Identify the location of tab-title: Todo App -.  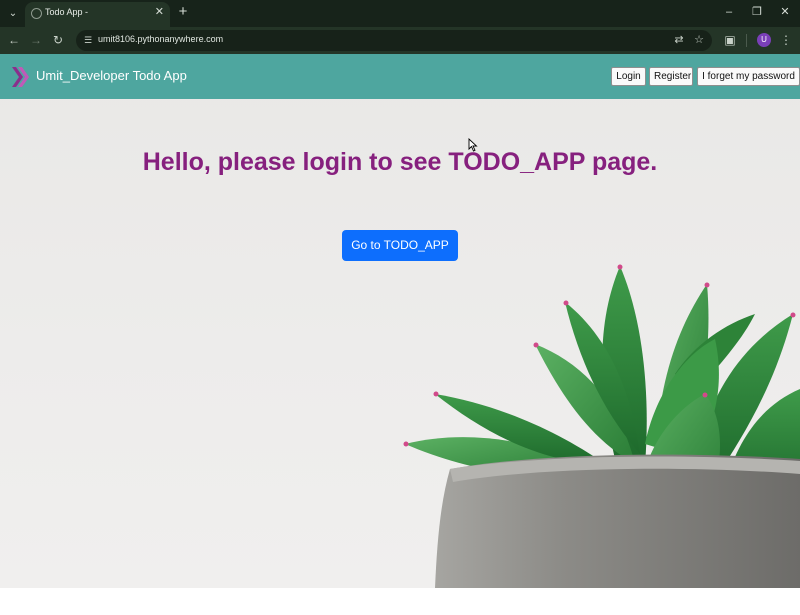
(67, 12).